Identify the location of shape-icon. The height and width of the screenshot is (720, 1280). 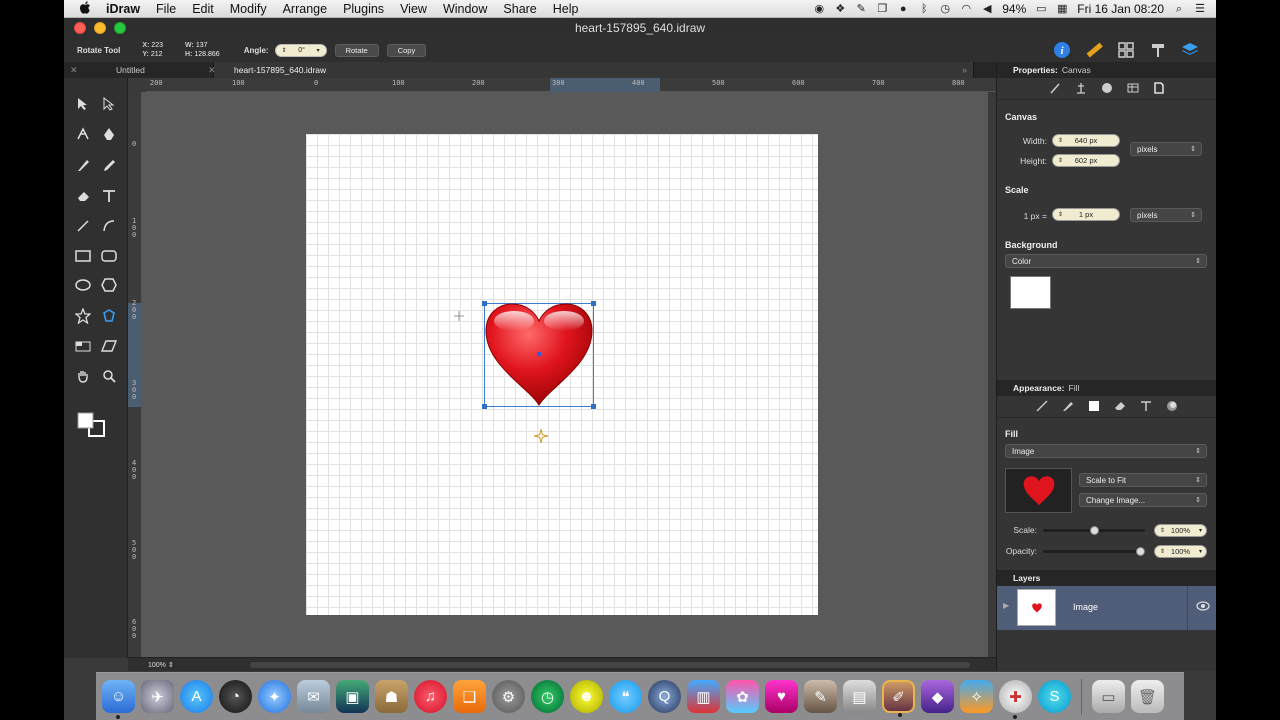
(1107, 89).